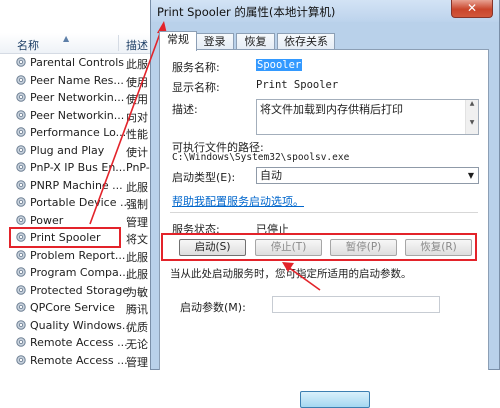  I want to click on service-description: 将文, so click(137, 239).